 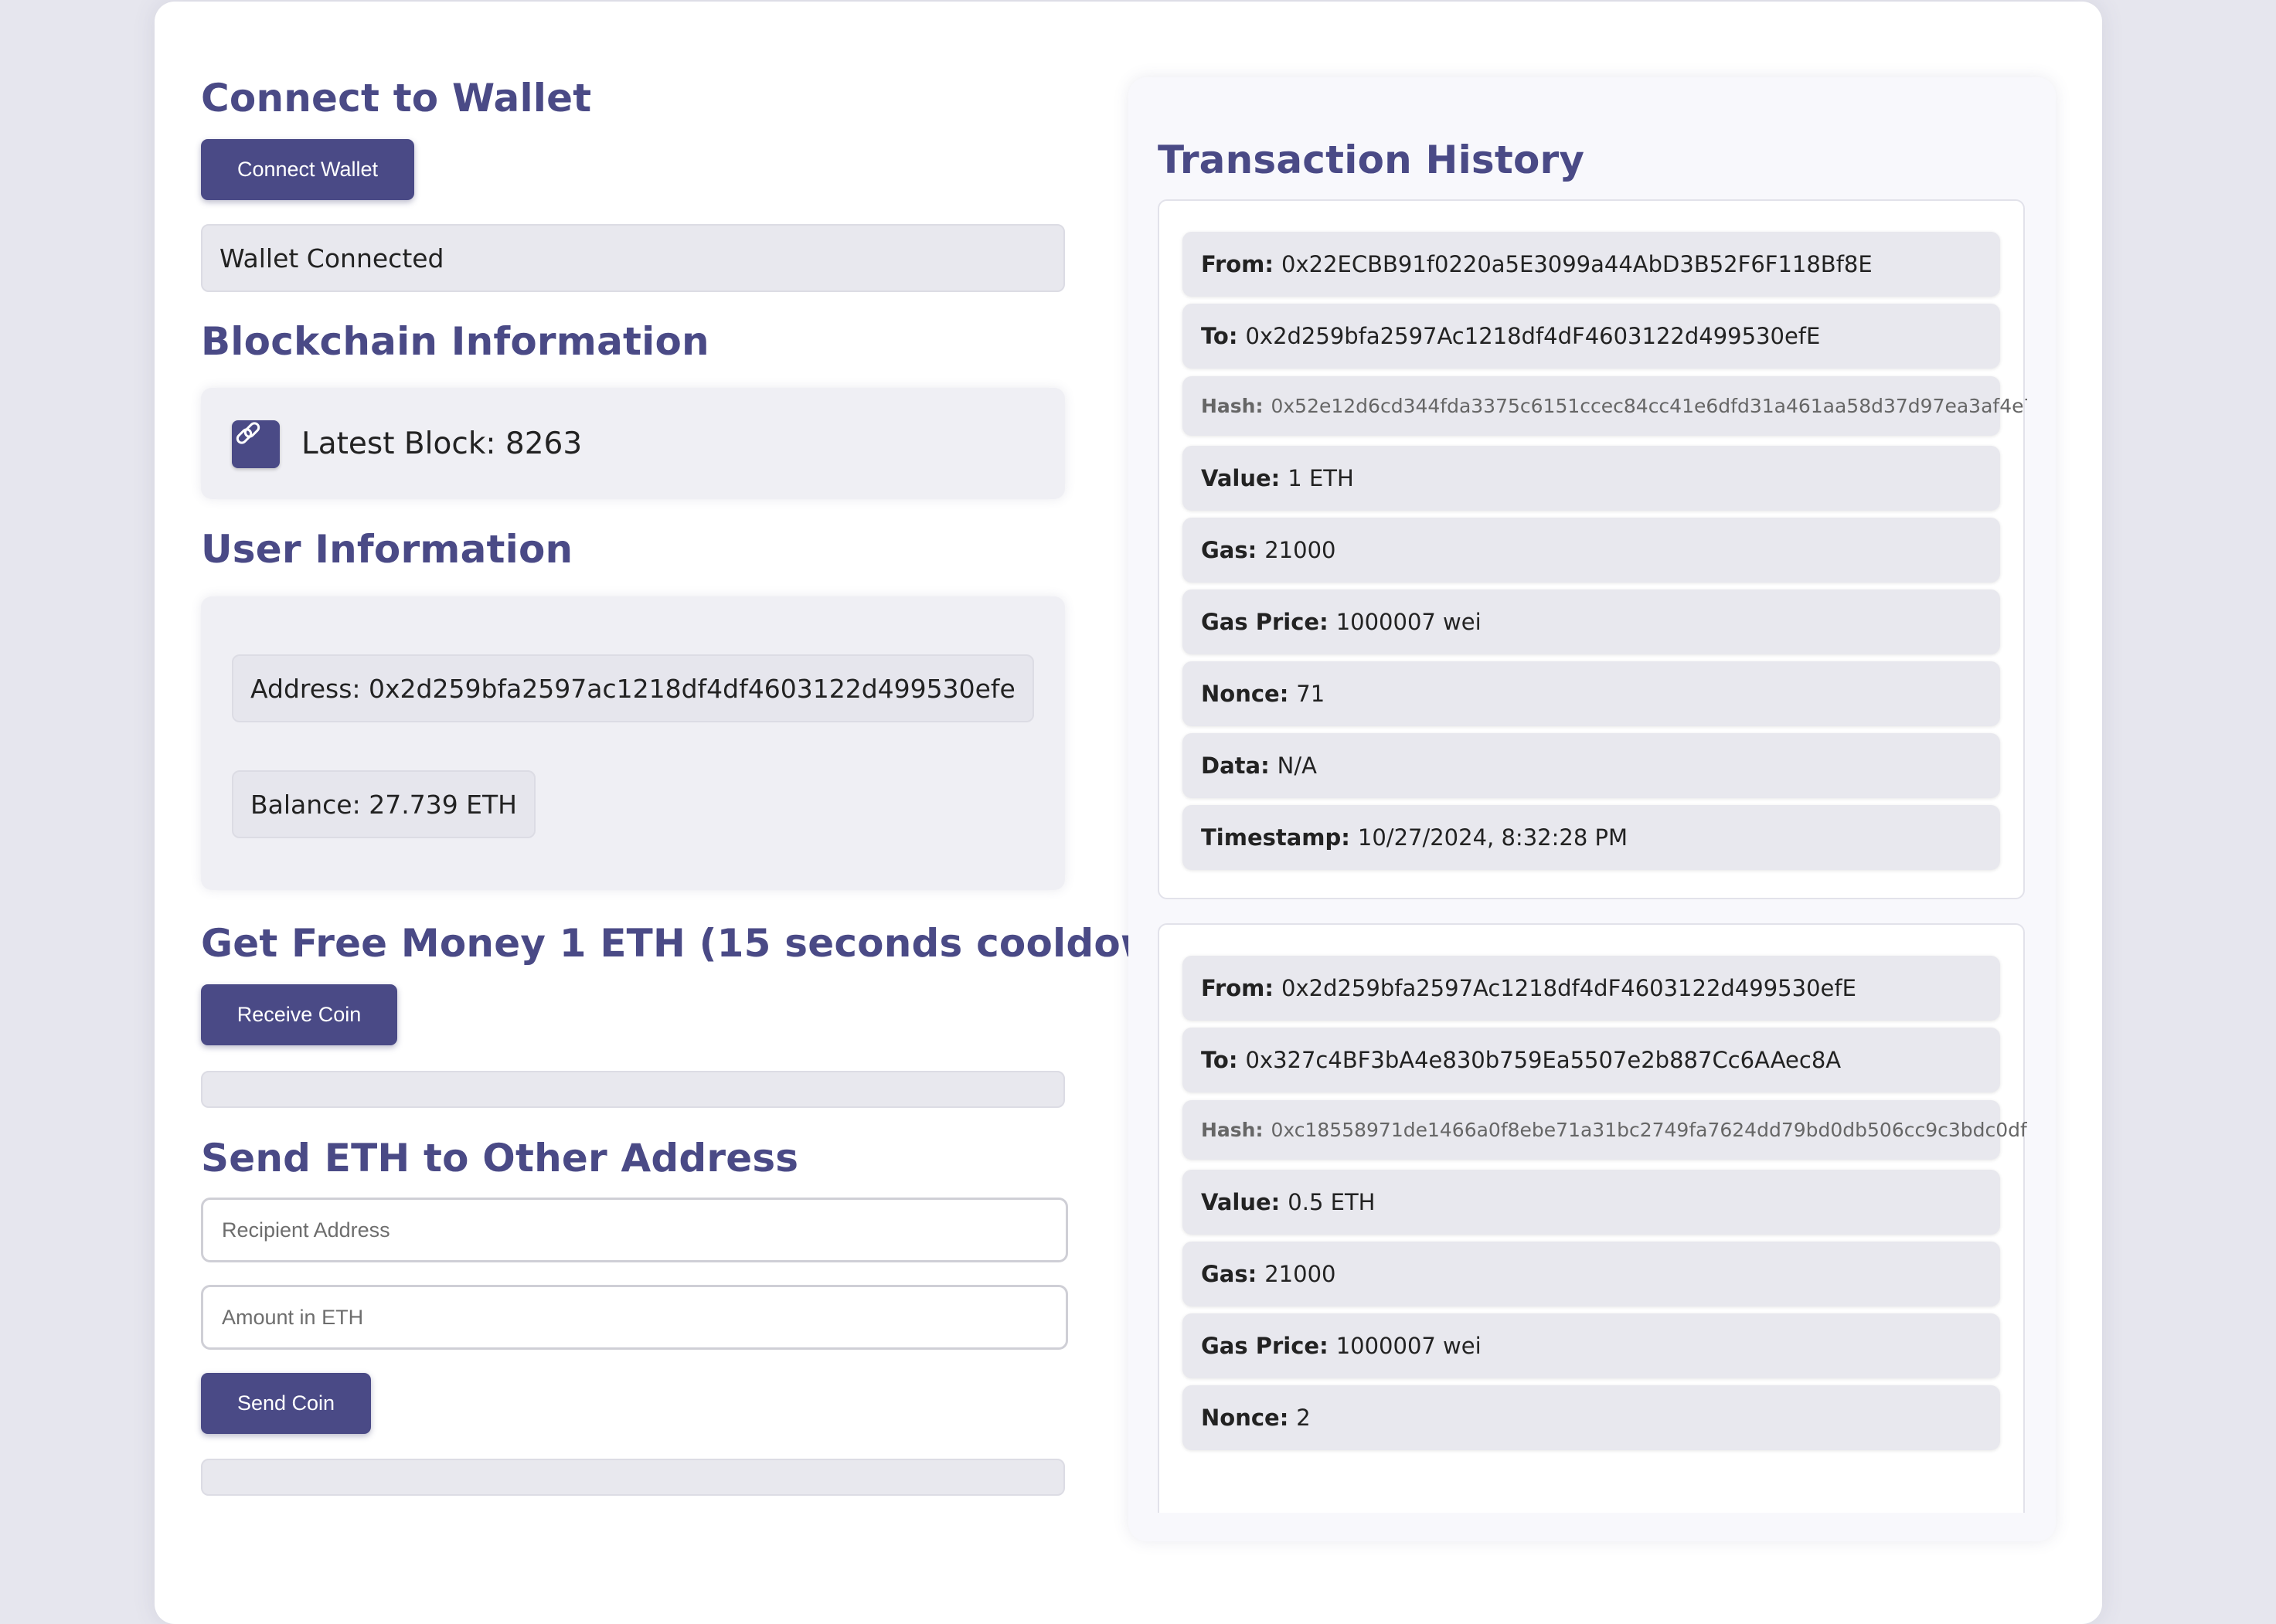 What do you see at coordinates (384, 804) in the screenshot?
I see `user-balance: Balance: 27.739 ETH` at bounding box center [384, 804].